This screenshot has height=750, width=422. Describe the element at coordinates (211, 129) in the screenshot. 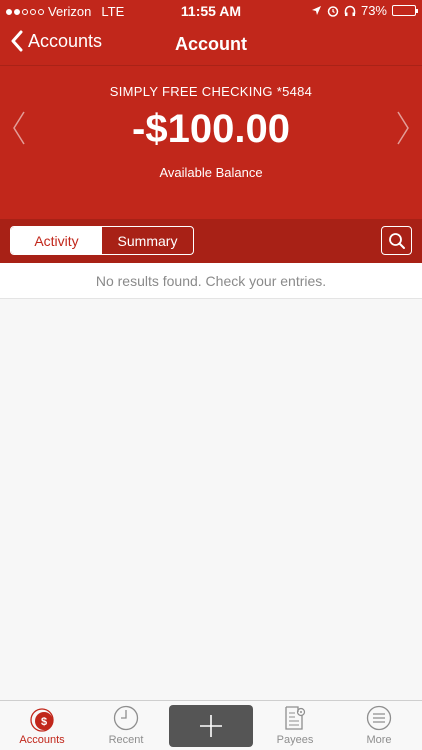

I see `account-balance: -$100.00` at that location.